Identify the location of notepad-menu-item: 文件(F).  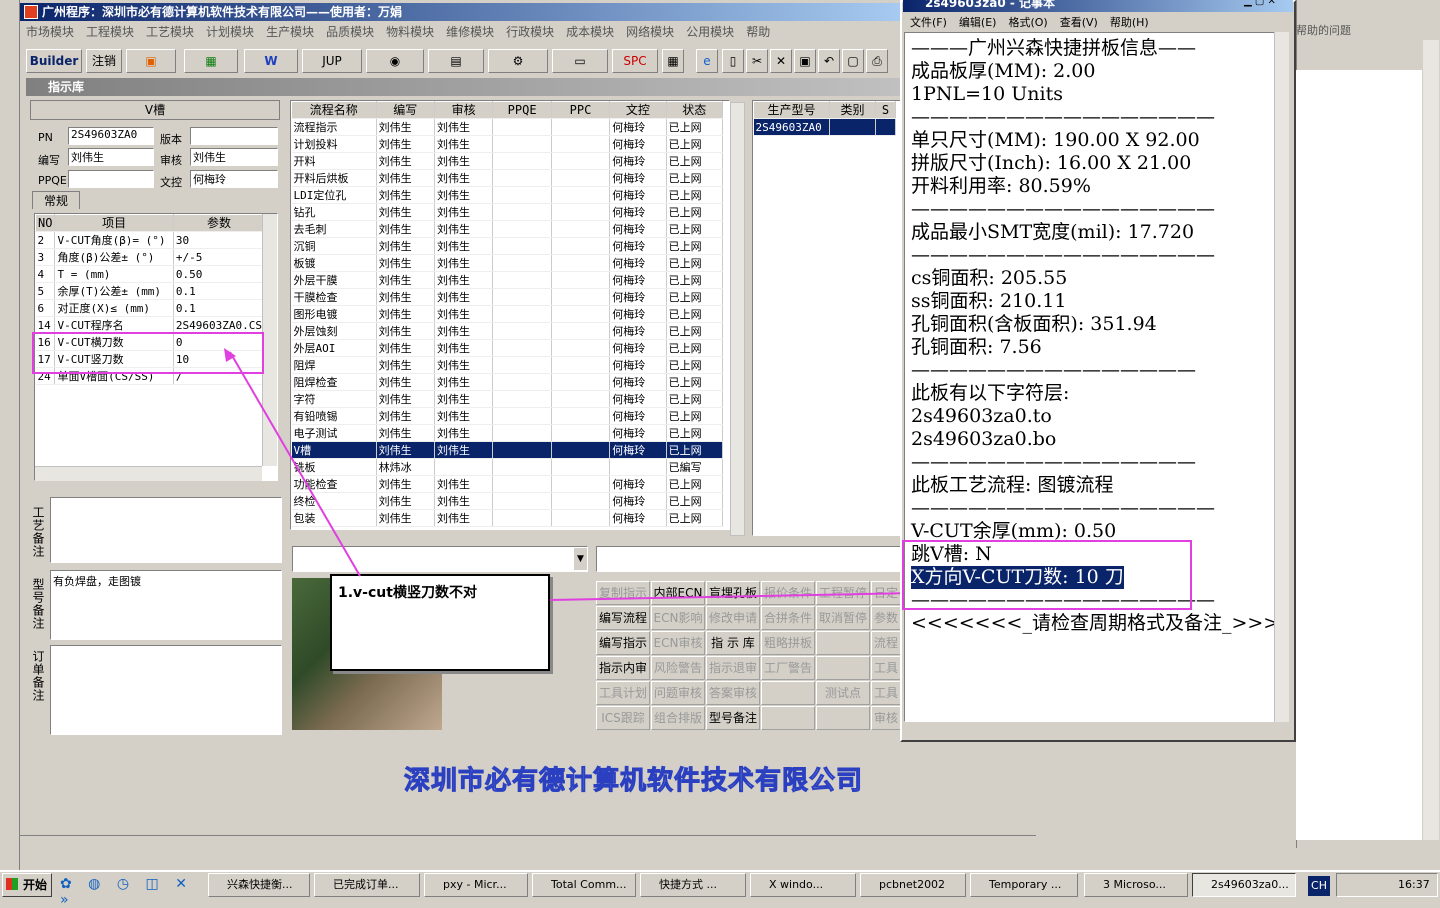
(928, 22).